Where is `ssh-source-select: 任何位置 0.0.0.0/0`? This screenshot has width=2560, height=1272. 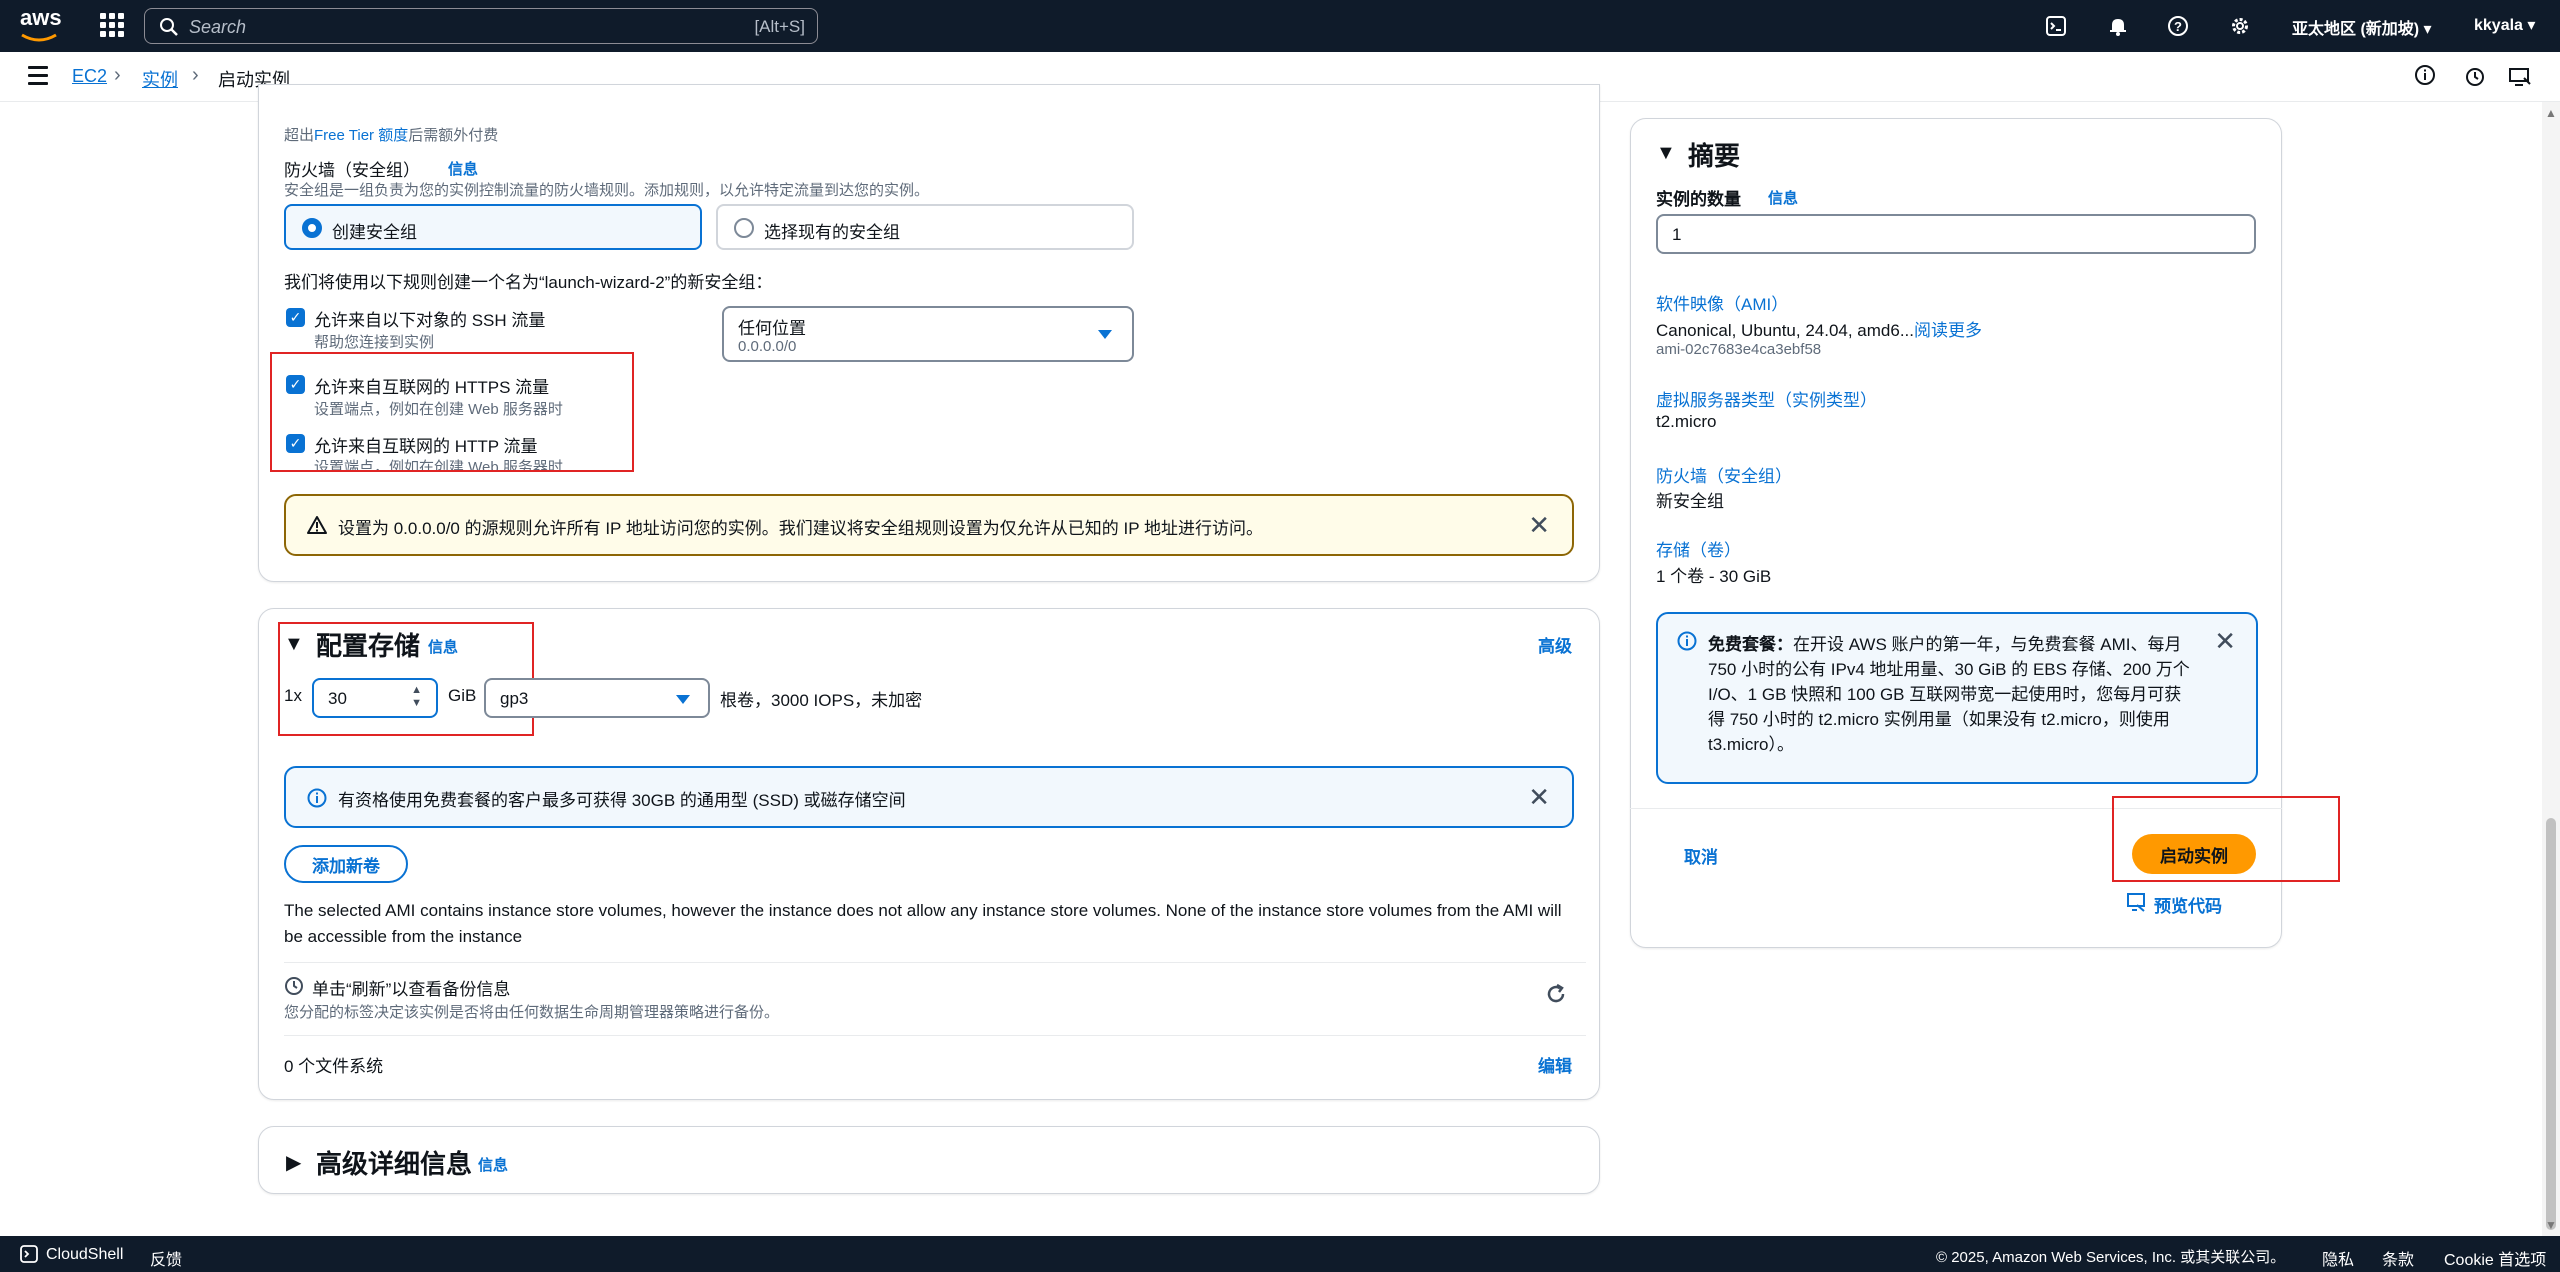
ssh-source-select: 任何位置 0.0.0.0/0 is located at coordinates (928, 334).